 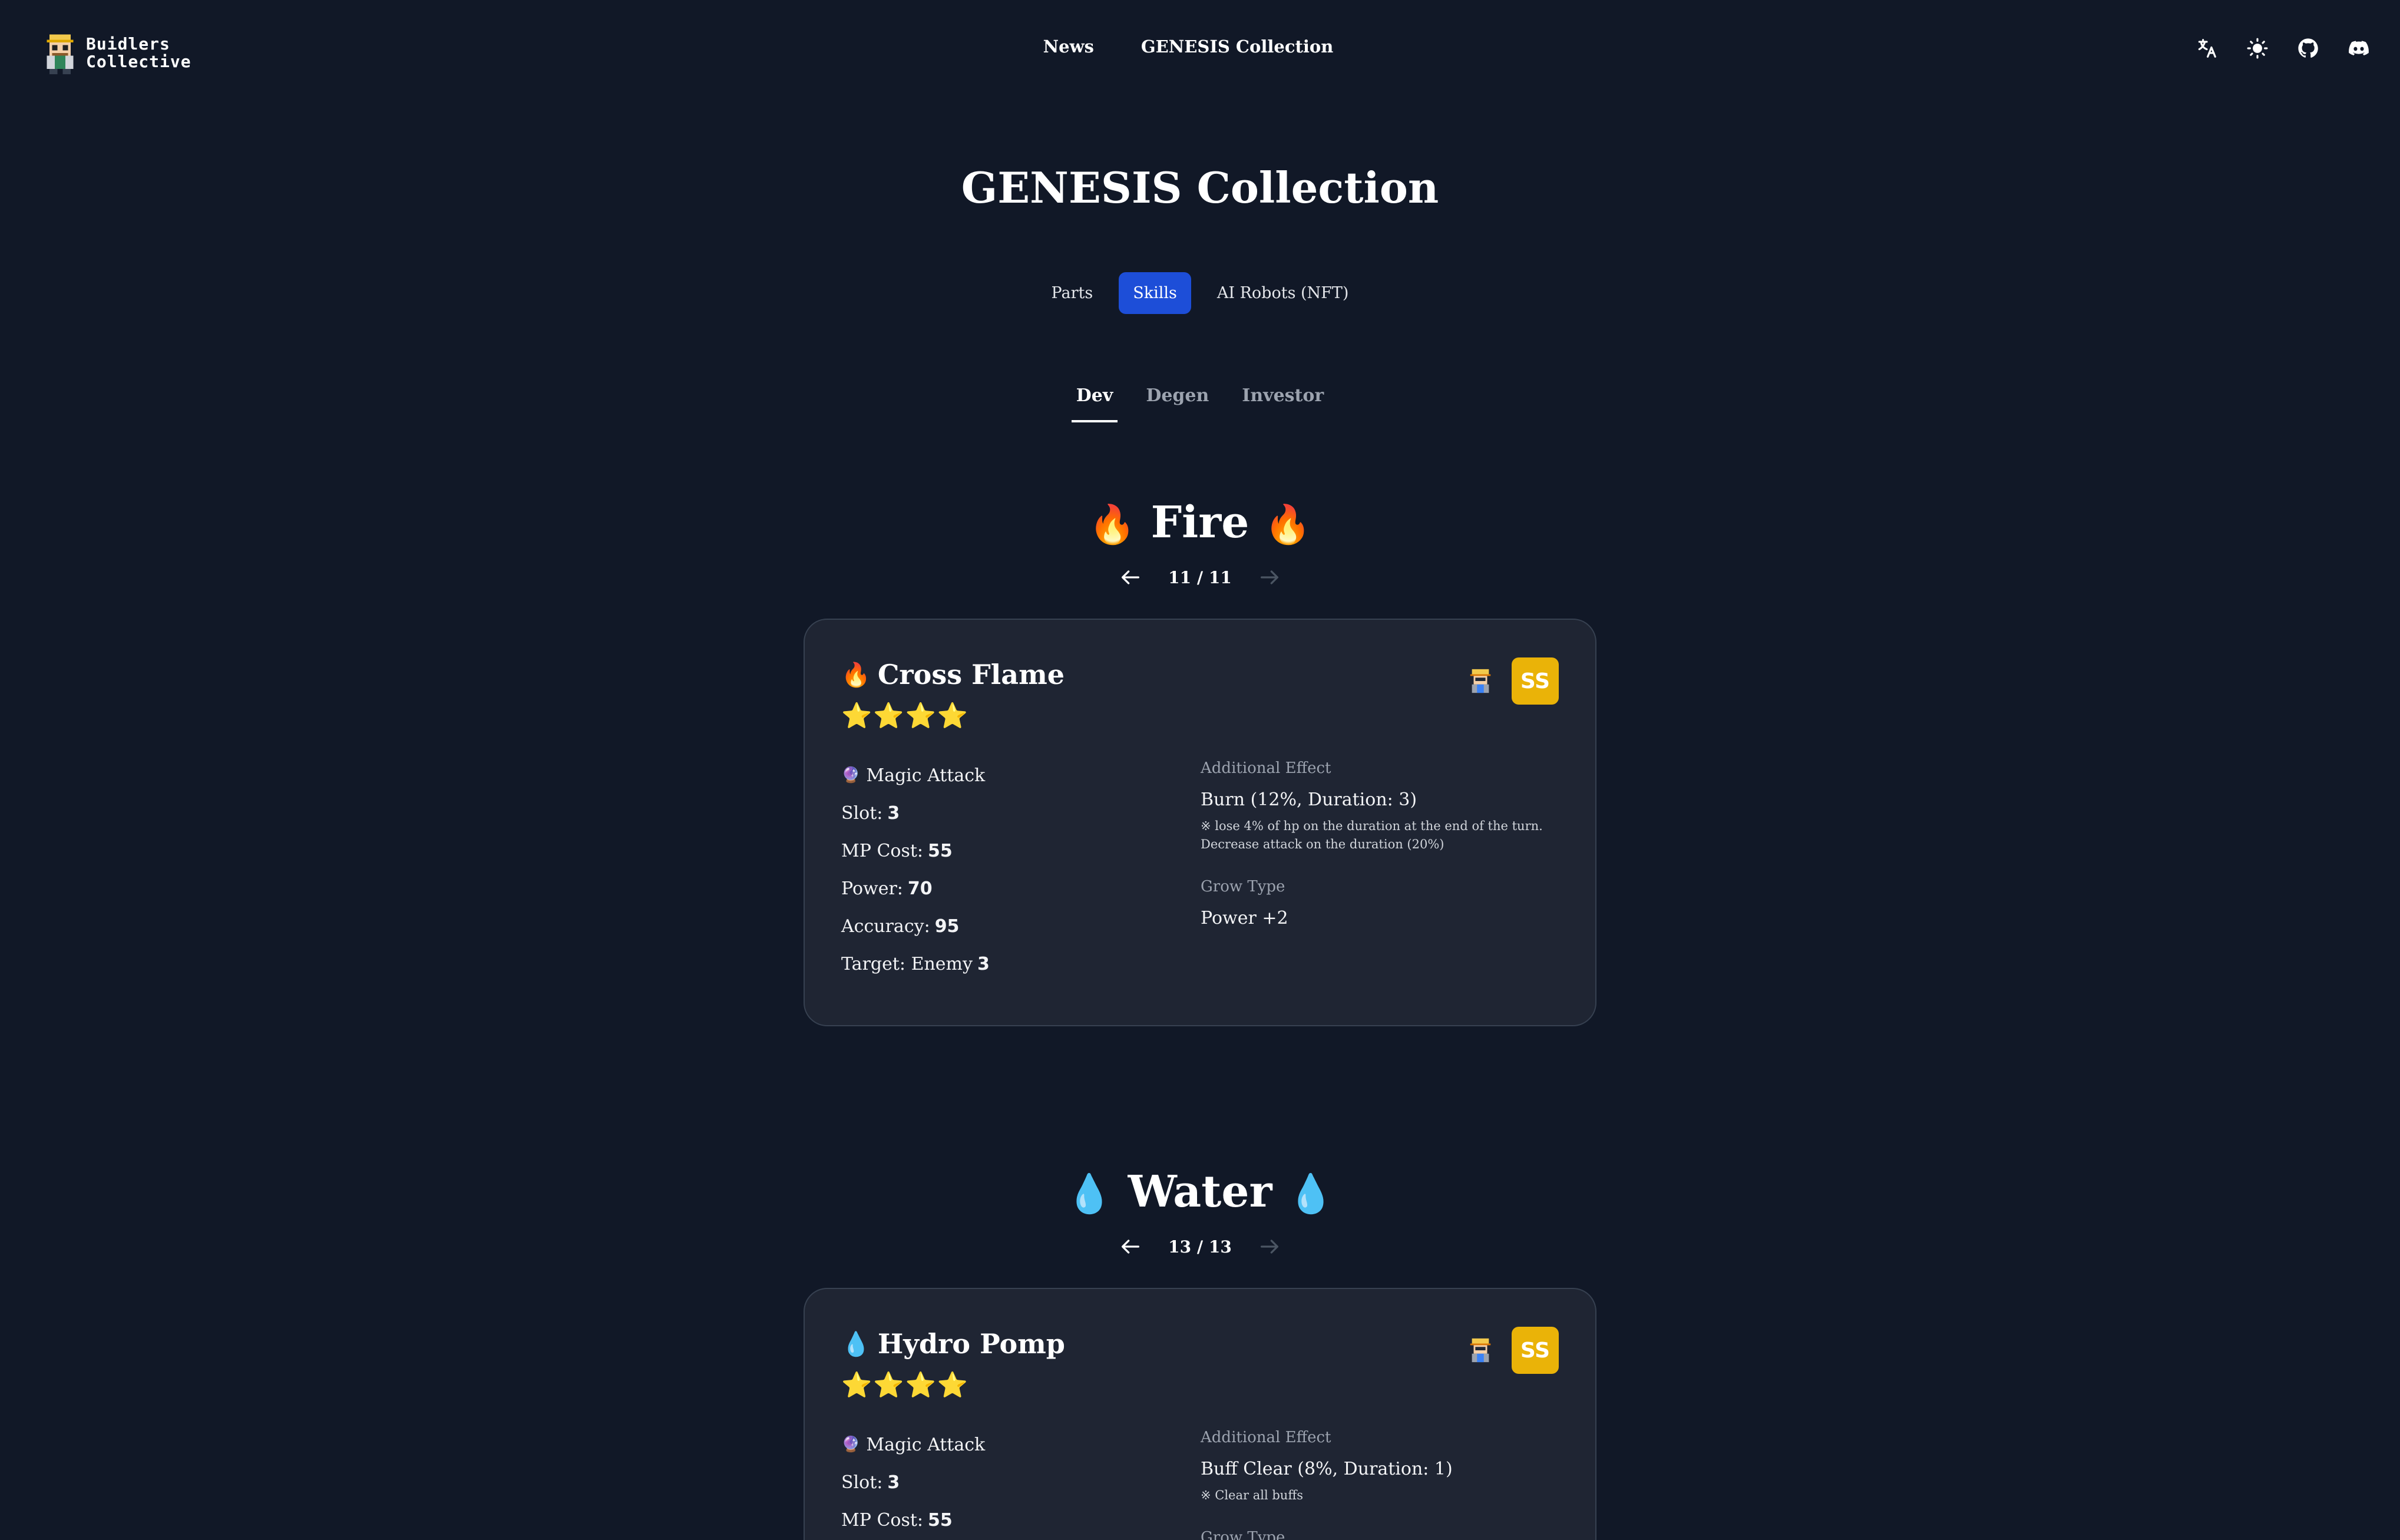 What do you see at coordinates (907, 964) in the screenshot?
I see `stat-label: Target: Enemy` at bounding box center [907, 964].